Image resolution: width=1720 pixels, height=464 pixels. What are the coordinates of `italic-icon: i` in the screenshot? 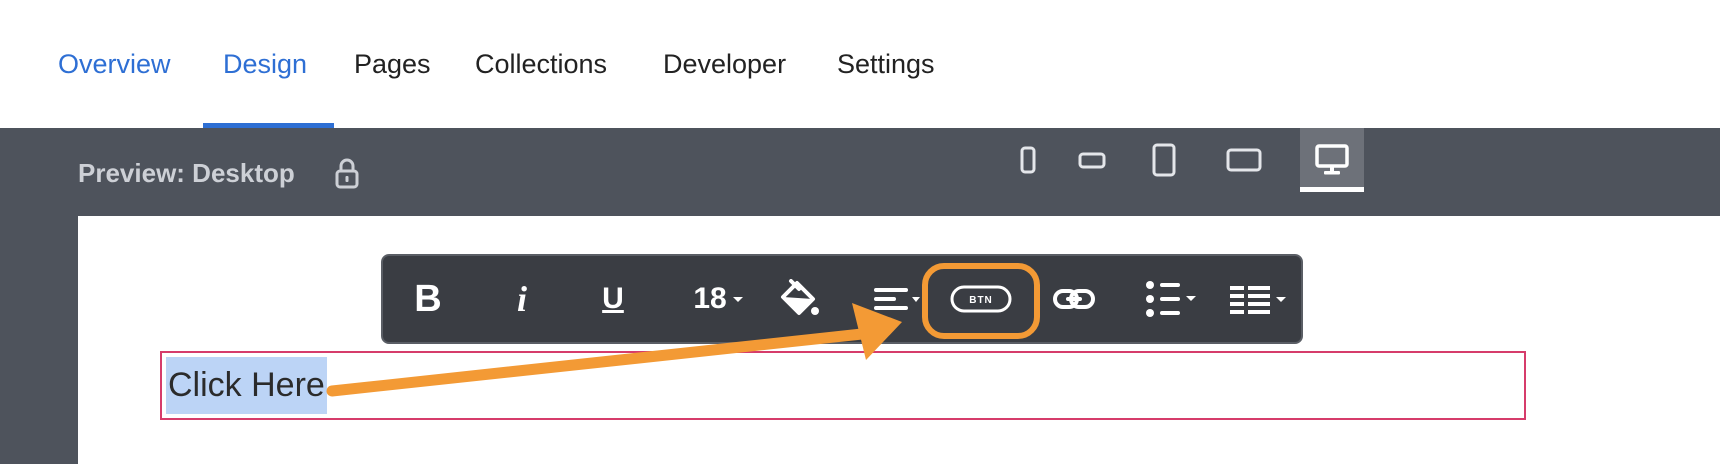 It's located at (521, 299).